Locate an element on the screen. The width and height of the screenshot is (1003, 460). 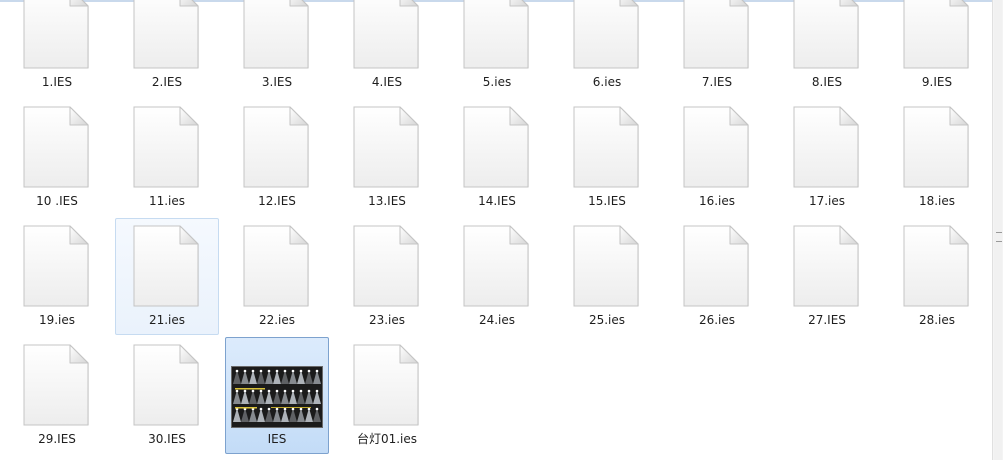
file-item: 28.ies is located at coordinates (937, 276).